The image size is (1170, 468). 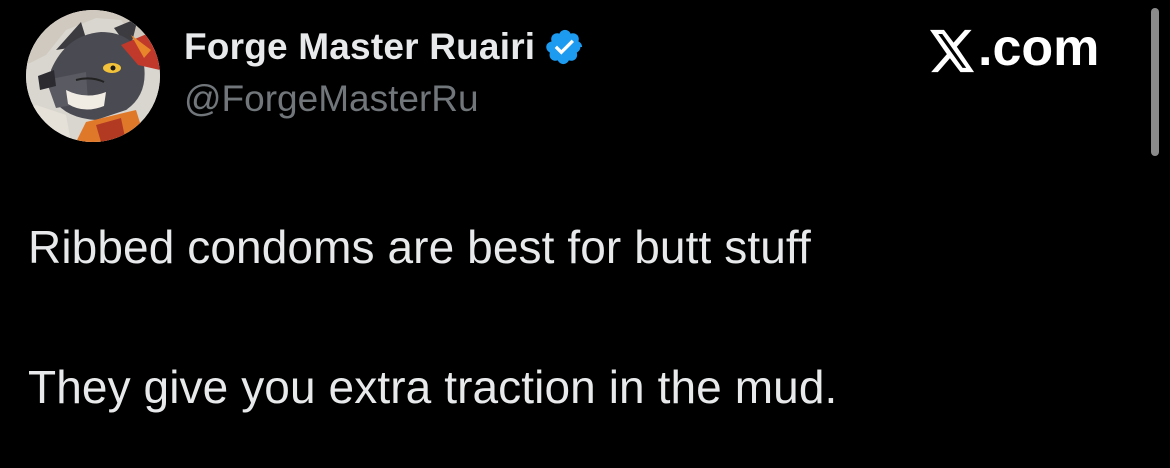 I want to click on tweet-text-line-1: Ribbed condoms are best for butt stuff, so click(x=419, y=247).